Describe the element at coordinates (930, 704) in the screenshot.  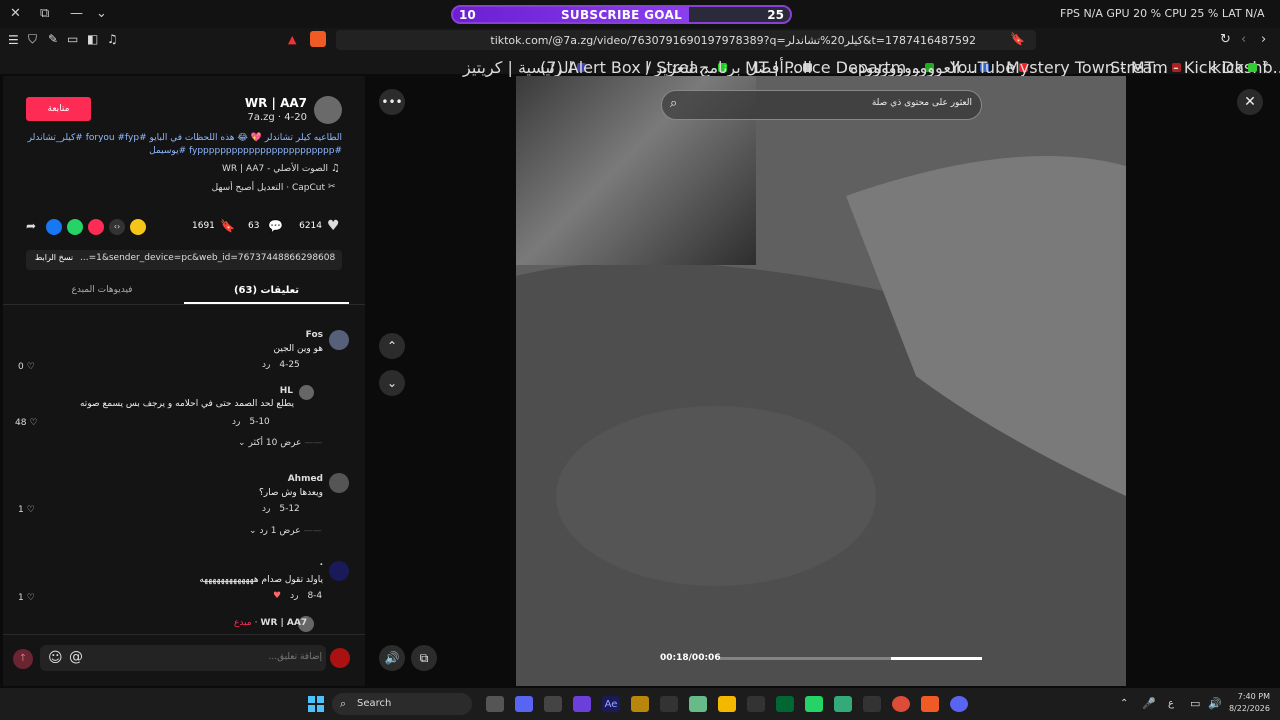
I see `brave-icon` at that location.